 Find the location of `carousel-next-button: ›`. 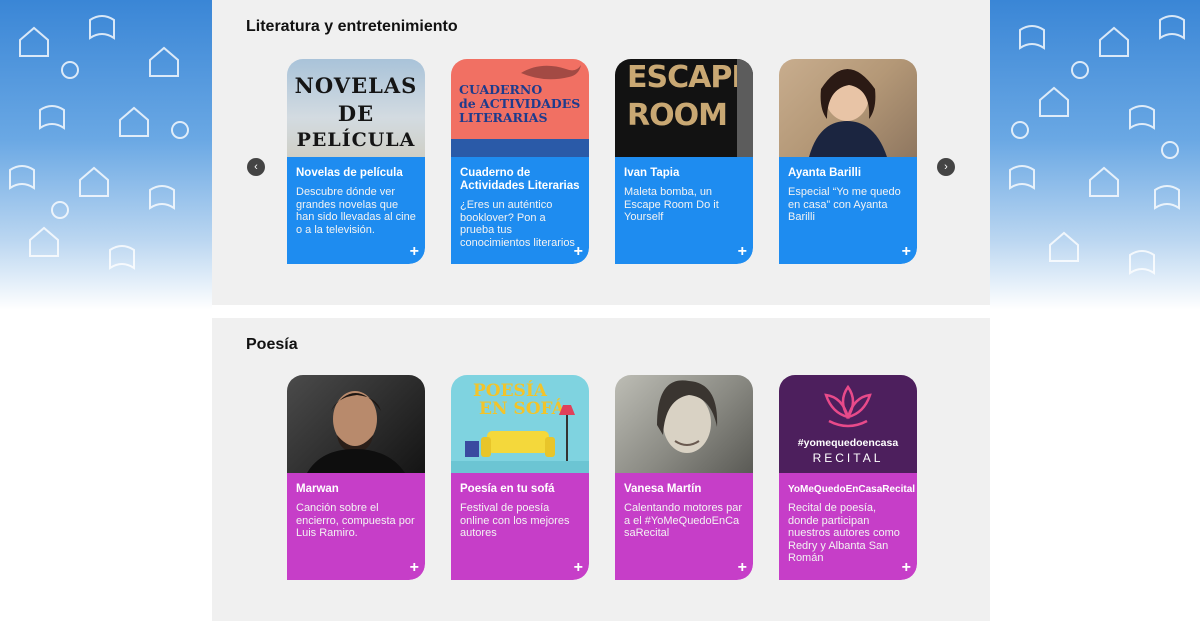

carousel-next-button: › is located at coordinates (946, 167).